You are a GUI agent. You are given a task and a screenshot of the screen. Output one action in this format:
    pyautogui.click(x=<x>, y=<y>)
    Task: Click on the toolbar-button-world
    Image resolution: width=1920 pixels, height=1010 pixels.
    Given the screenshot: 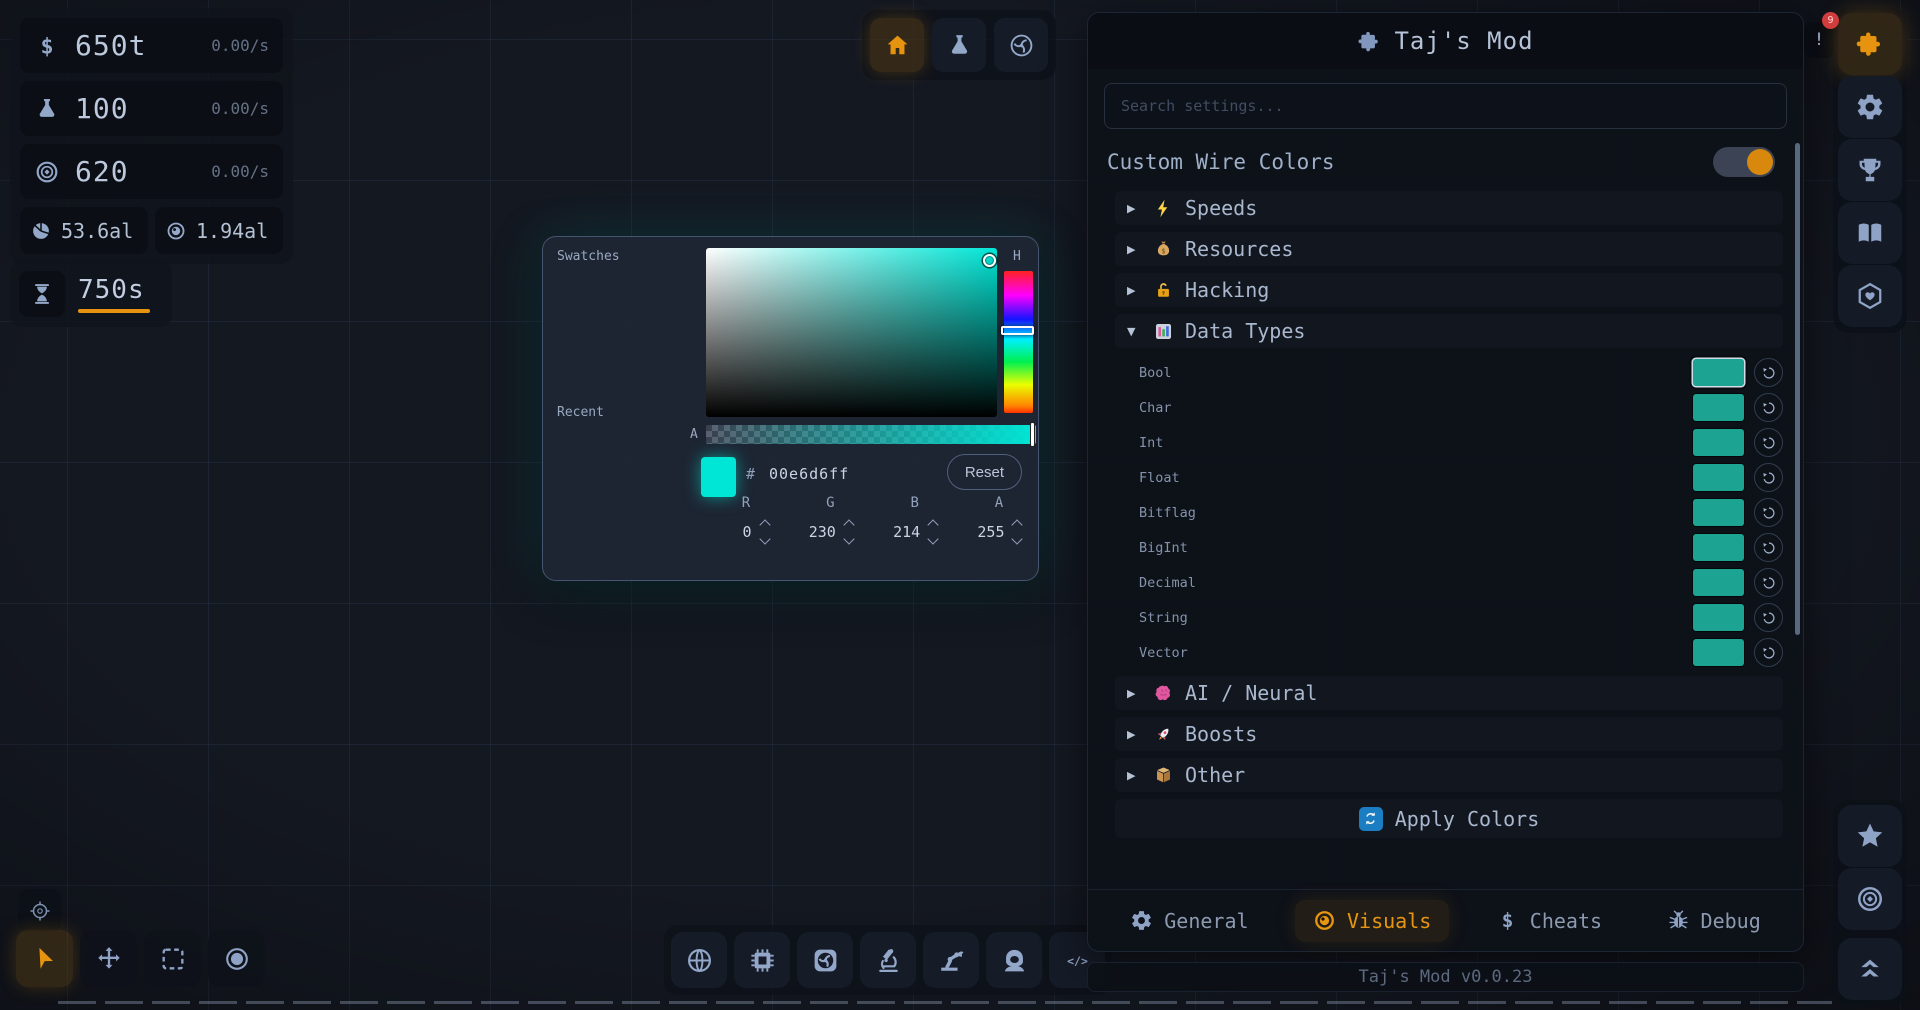 What is the action you would take?
    pyautogui.click(x=699, y=960)
    